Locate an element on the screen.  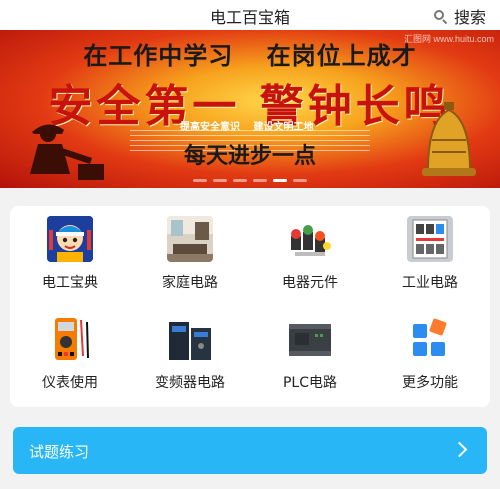
grid-item-meter-usage: 仪表使用 is located at coordinates (70, 356).